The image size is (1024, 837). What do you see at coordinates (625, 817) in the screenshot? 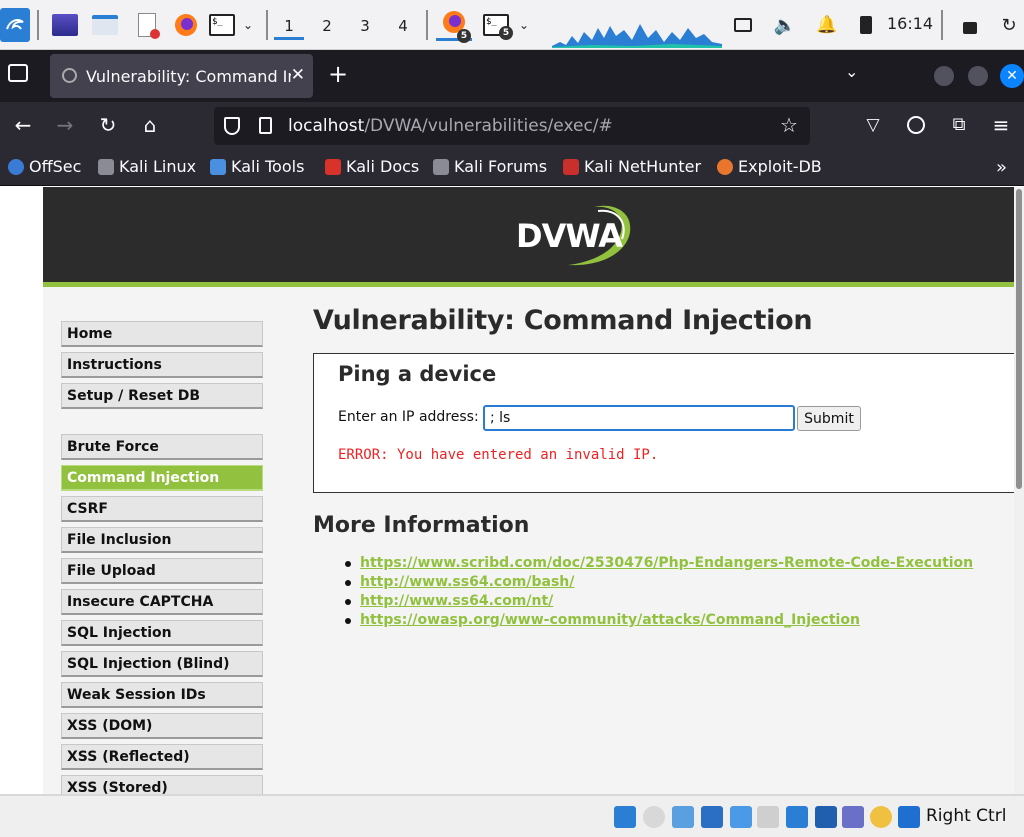
I see `hard-disk-icon` at bounding box center [625, 817].